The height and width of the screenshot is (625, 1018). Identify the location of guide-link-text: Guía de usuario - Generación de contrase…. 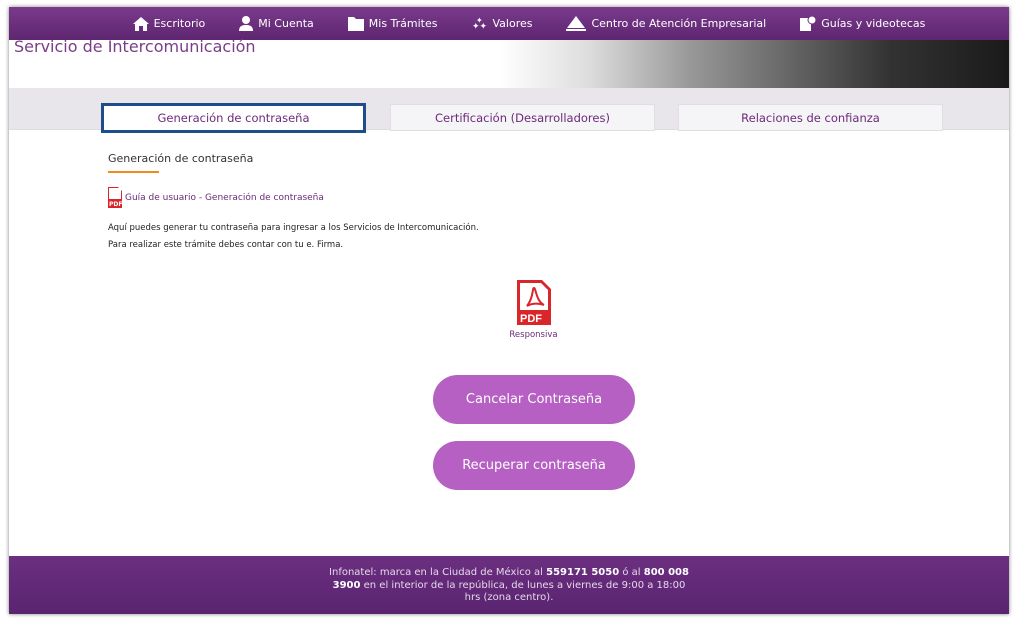
(224, 197).